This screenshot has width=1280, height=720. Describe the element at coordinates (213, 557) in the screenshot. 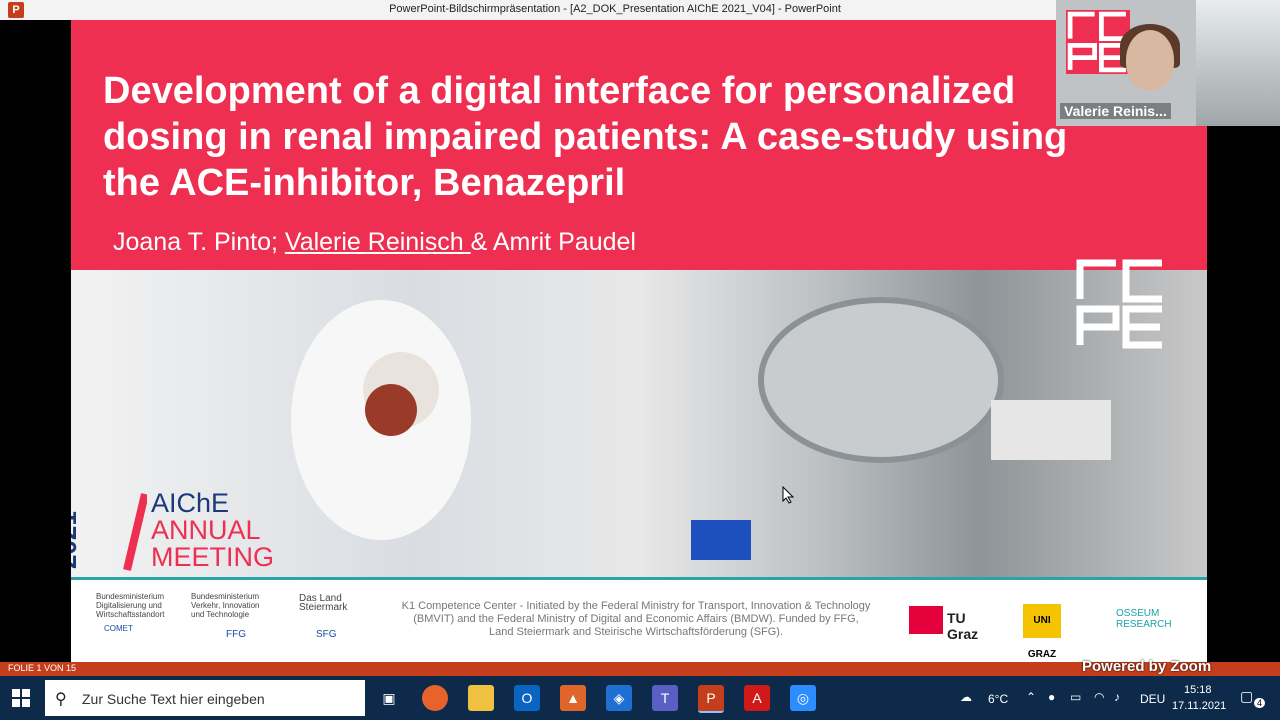

I see `aiche-line: MEETING` at that location.